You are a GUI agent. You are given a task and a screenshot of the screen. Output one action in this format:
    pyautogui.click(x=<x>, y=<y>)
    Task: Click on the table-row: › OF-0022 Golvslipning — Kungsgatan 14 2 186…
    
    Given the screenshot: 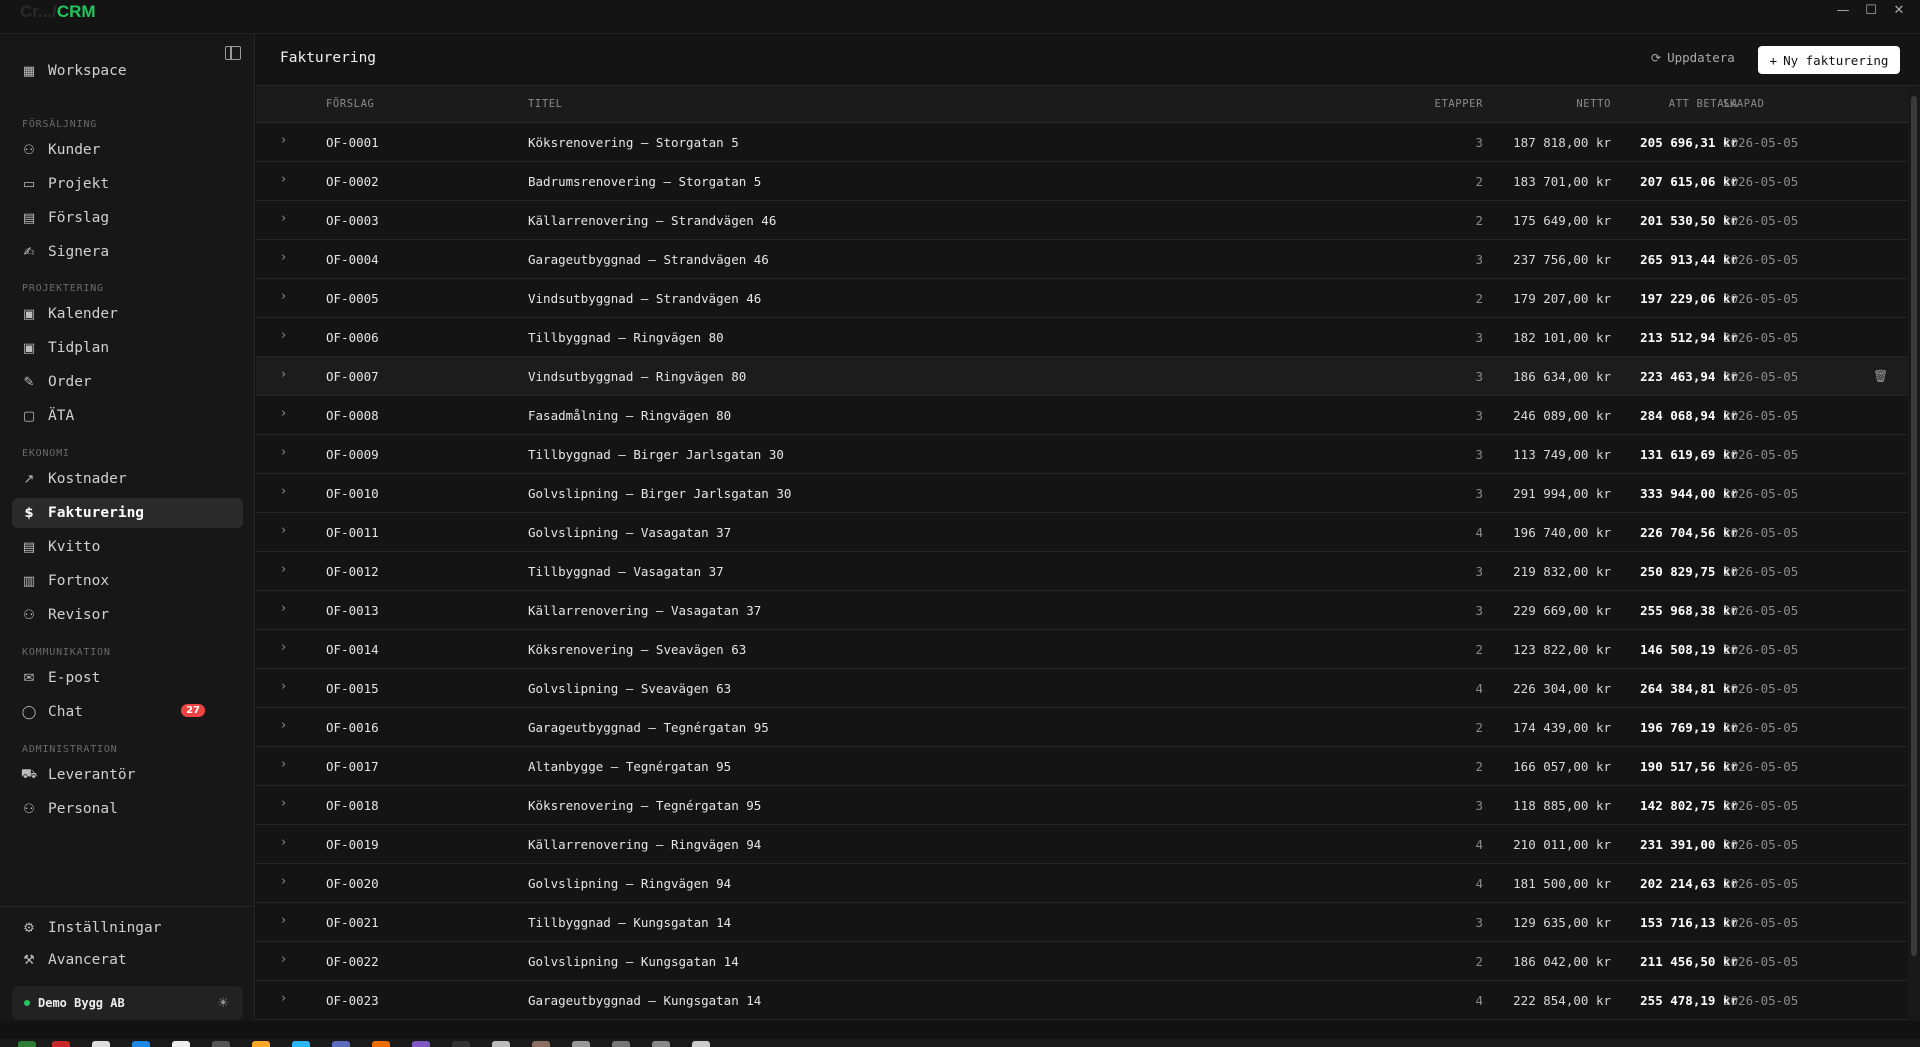 What is the action you would take?
    pyautogui.click(x=1082, y=961)
    